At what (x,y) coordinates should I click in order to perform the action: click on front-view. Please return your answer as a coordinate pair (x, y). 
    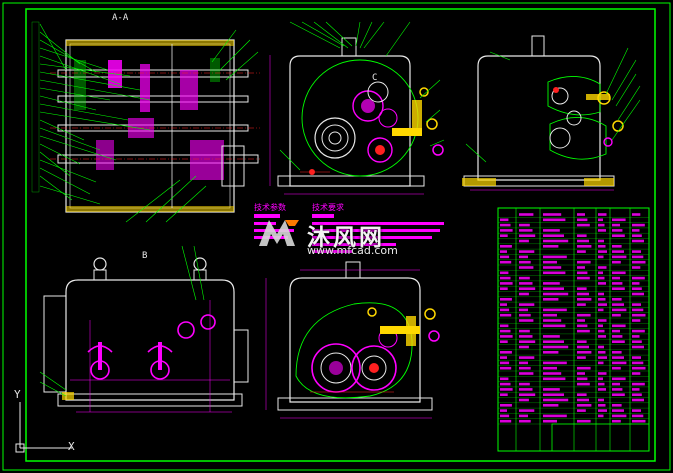
    Looking at the image, I should click on (357, 108).